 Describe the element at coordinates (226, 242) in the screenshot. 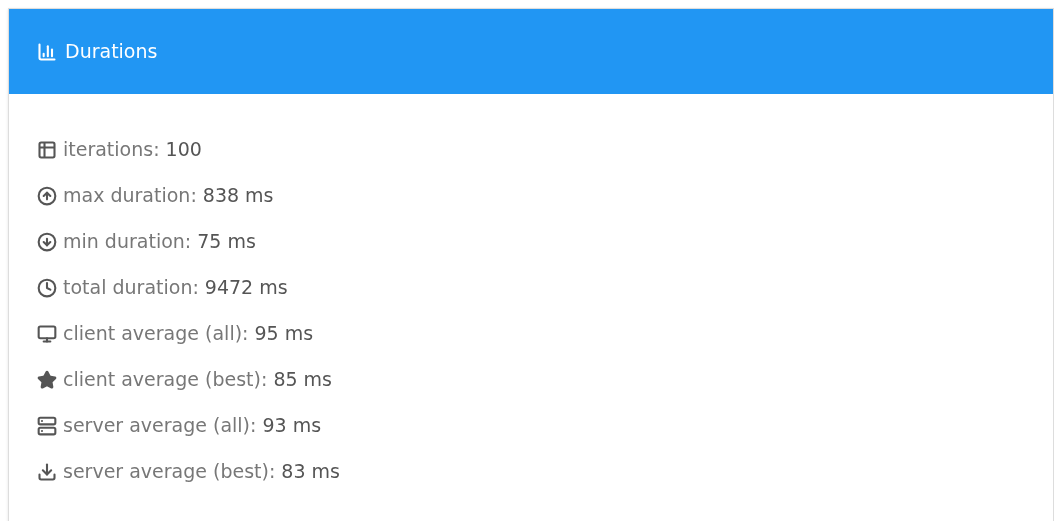

I see `stat-value: 75 ms` at that location.